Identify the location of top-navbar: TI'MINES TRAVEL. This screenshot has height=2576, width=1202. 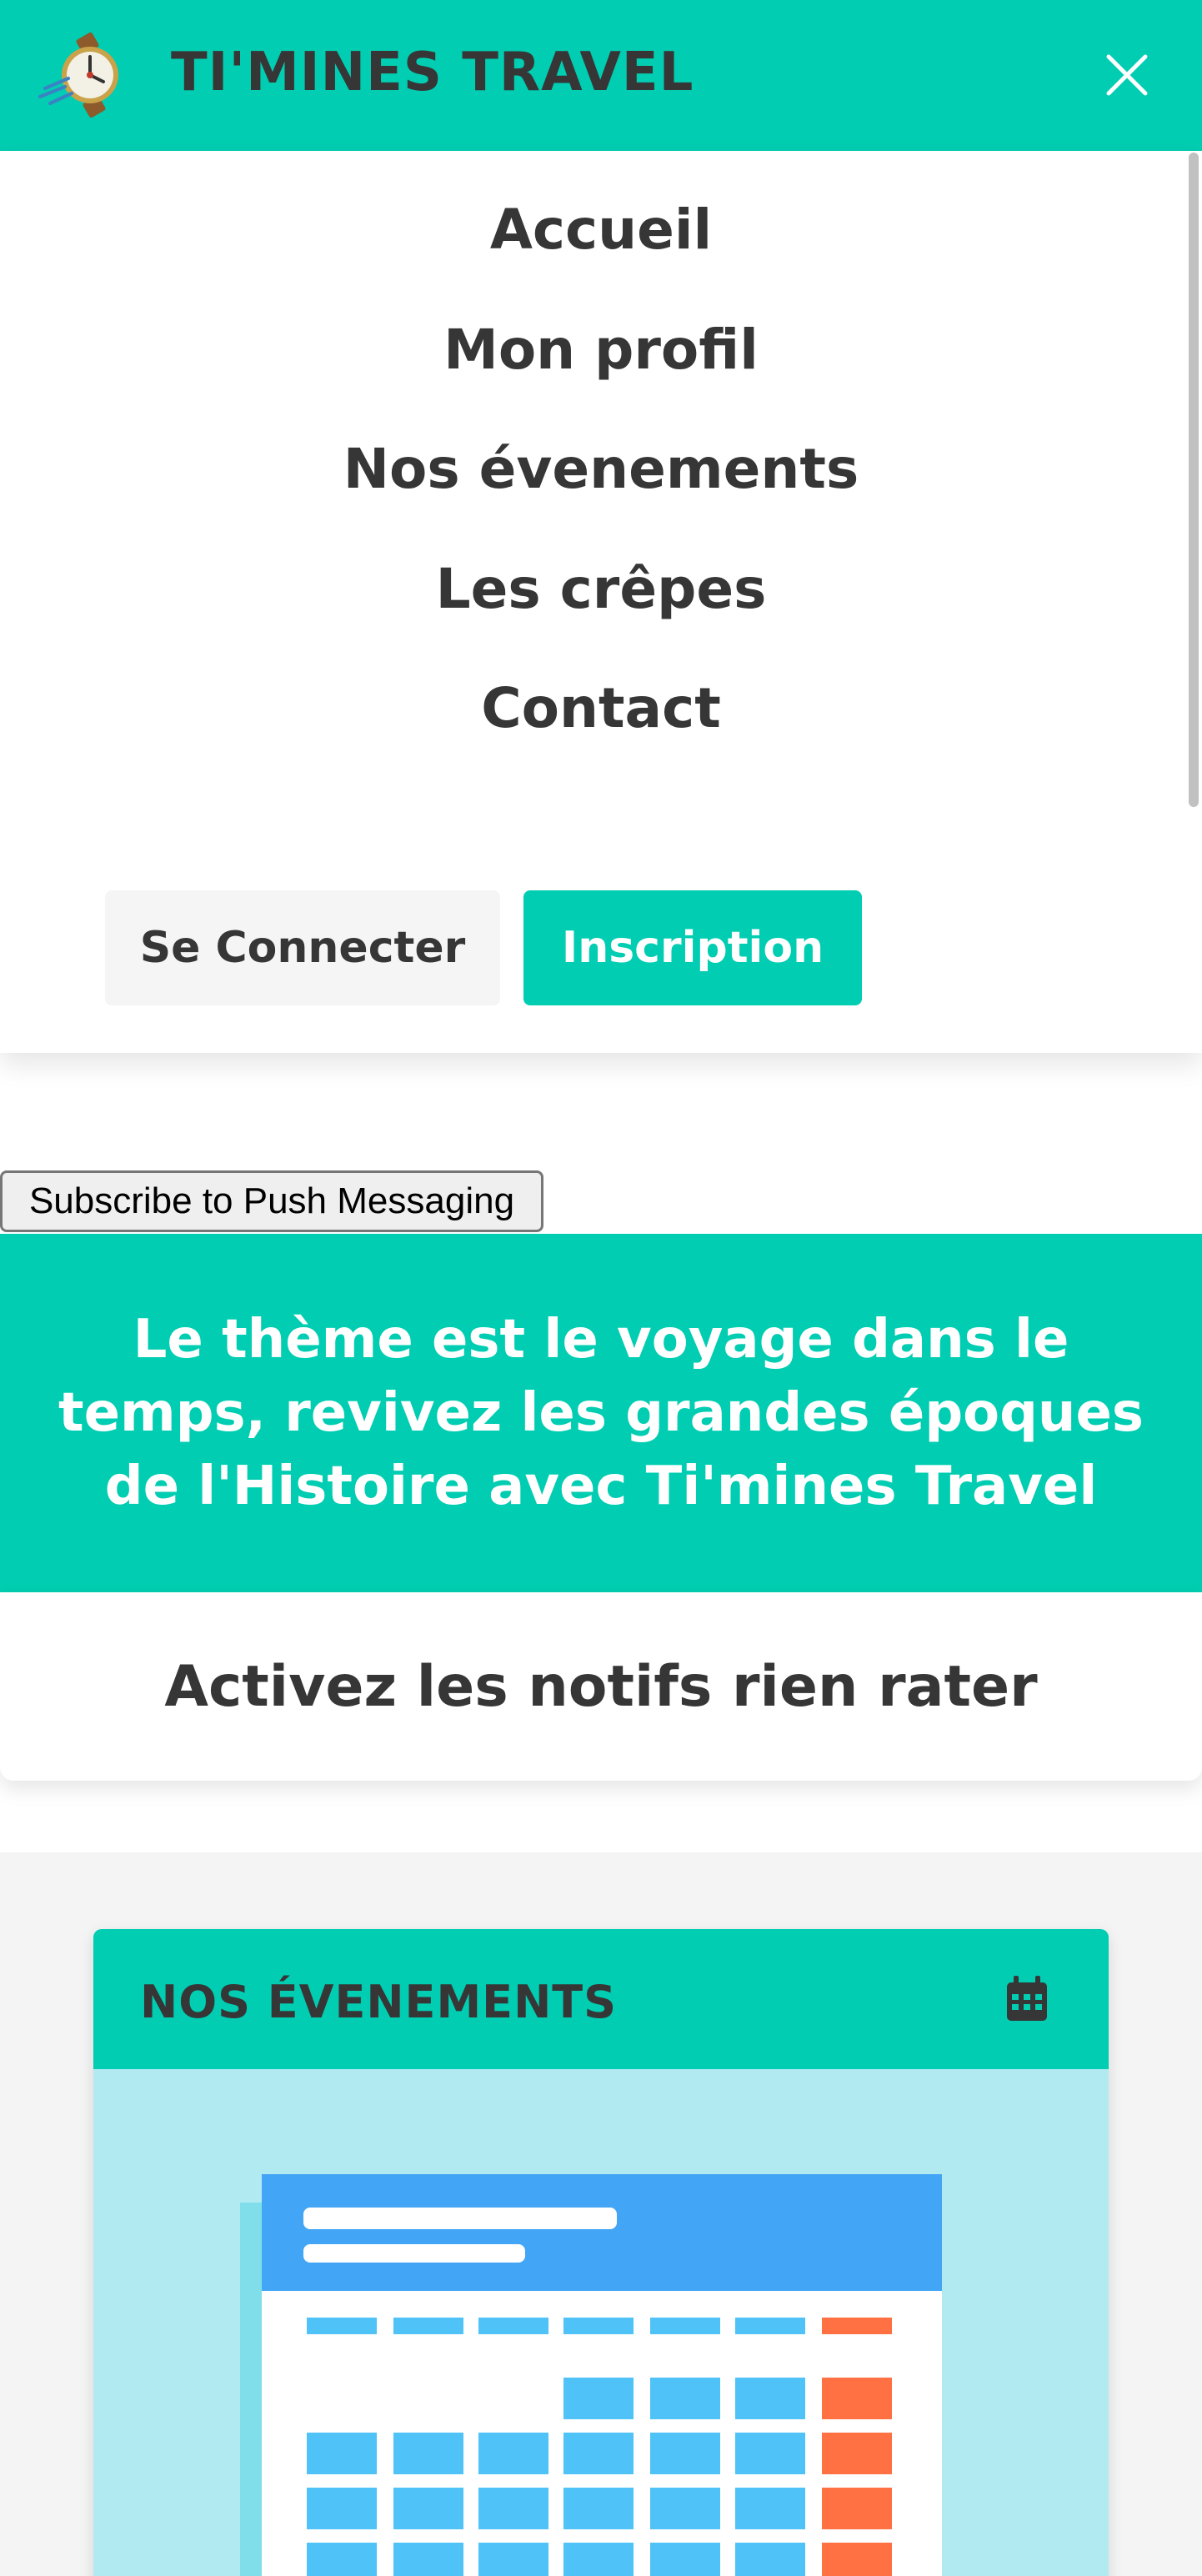
(601, 75).